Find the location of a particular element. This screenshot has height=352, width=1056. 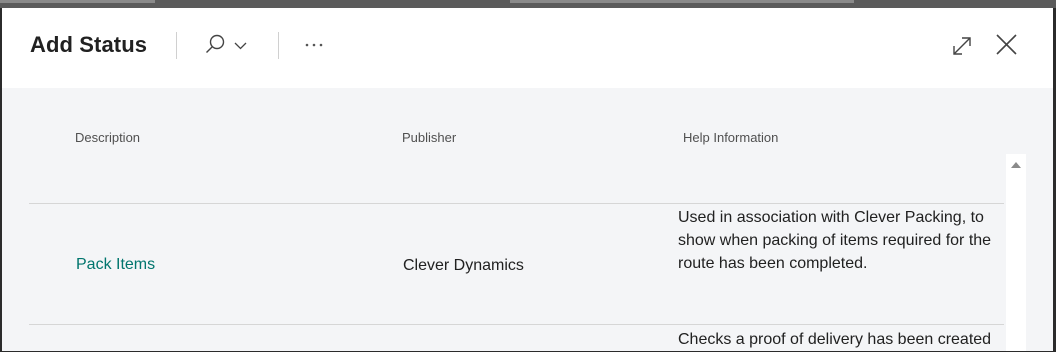

background-window-strip is located at coordinates (528, 4).